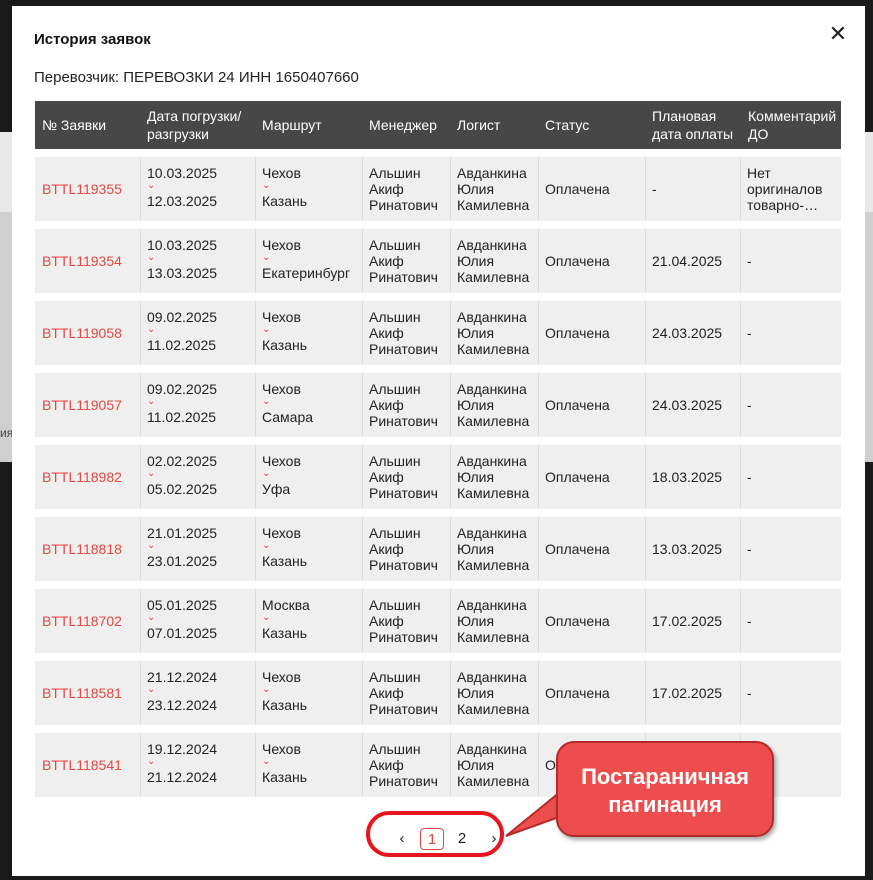  Describe the element at coordinates (284, 547) in the screenshot. I see `route-cell: Чехов ⌄ Казань` at that location.